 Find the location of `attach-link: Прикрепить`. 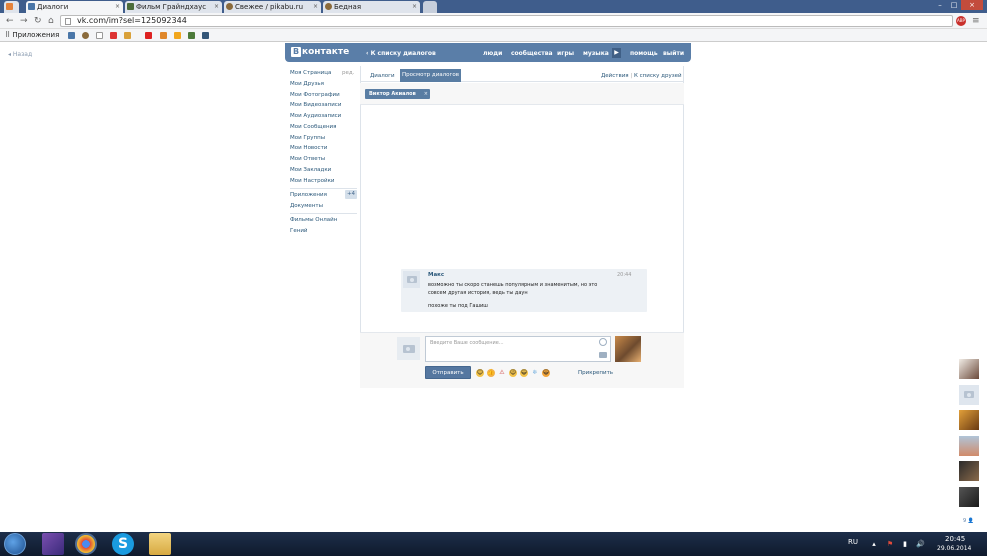

attach-link: Прикрепить is located at coordinates (595, 373).